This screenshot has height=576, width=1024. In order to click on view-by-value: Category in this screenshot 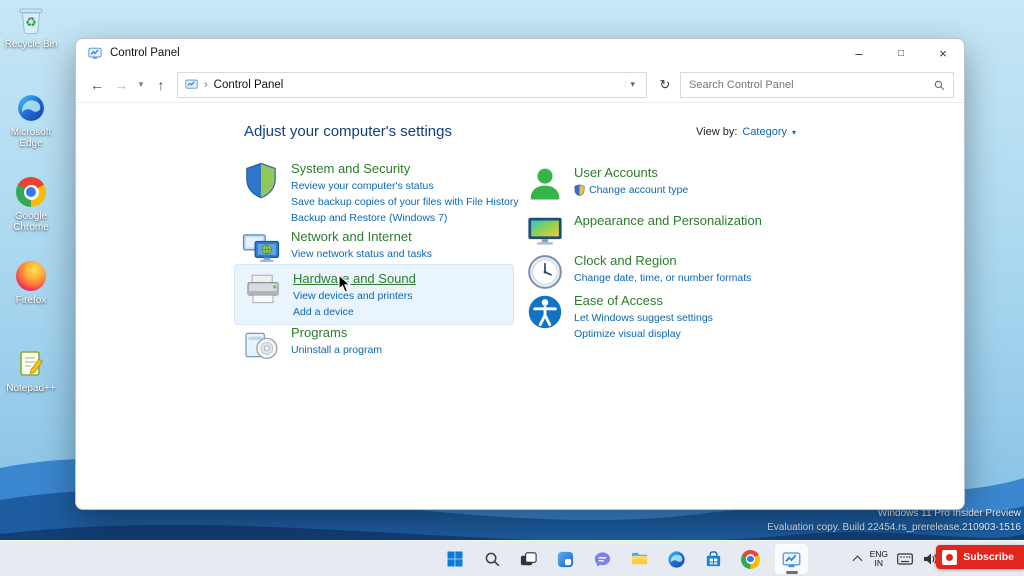, I will do `click(764, 132)`.